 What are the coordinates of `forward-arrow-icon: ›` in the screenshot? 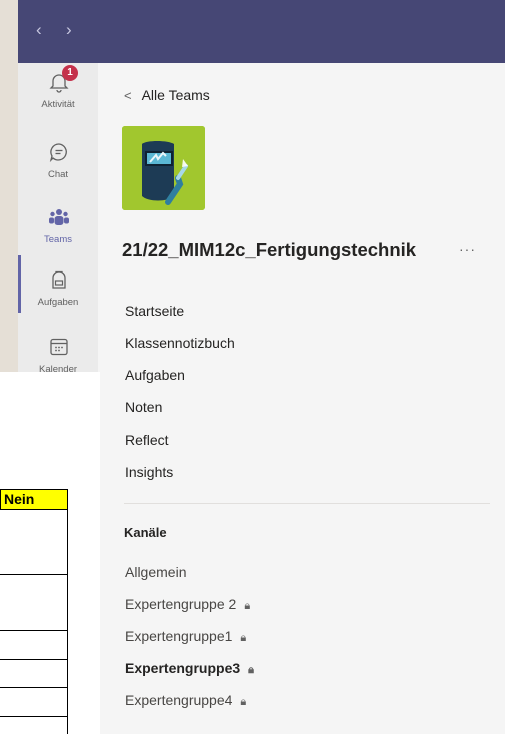 It's located at (69, 30).